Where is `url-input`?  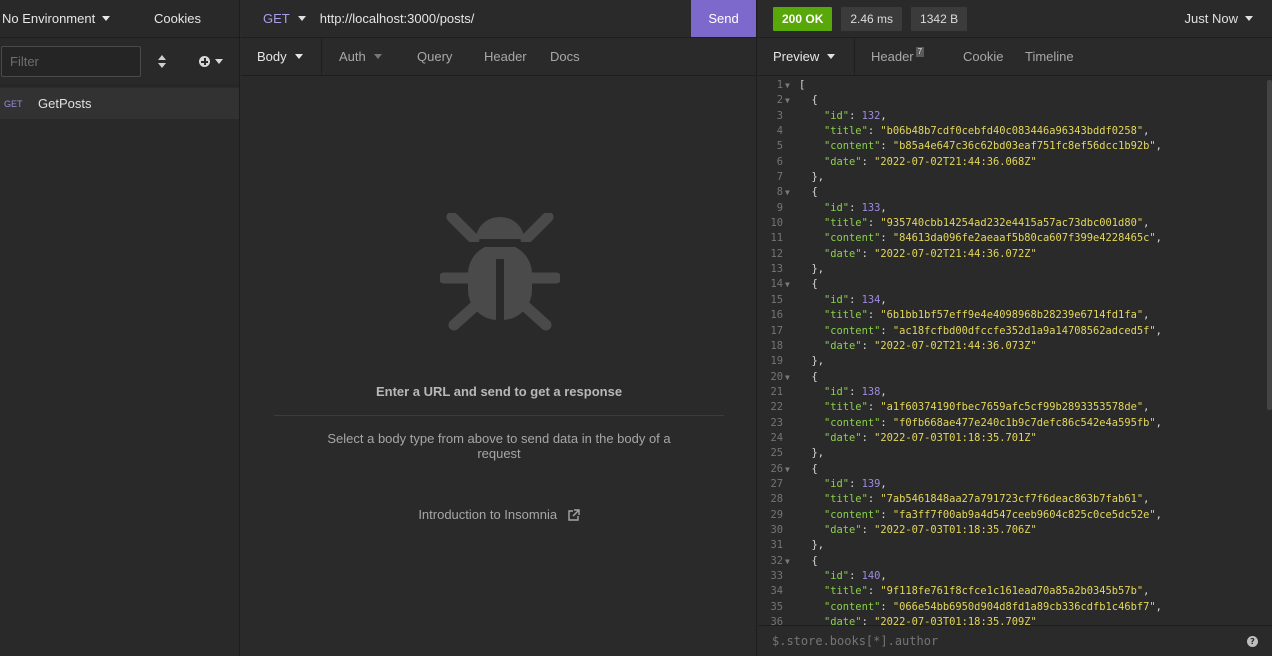 url-input is located at coordinates (499, 18).